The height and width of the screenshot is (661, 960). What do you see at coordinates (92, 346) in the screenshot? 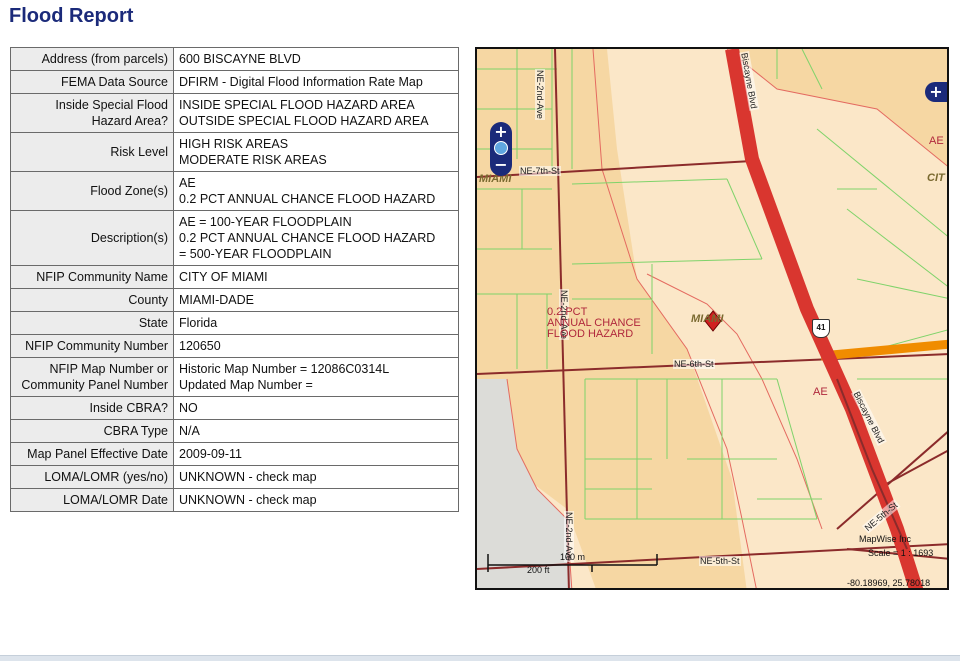
I see `row-label: NFIP Community Number` at bounding box center [92, 346].